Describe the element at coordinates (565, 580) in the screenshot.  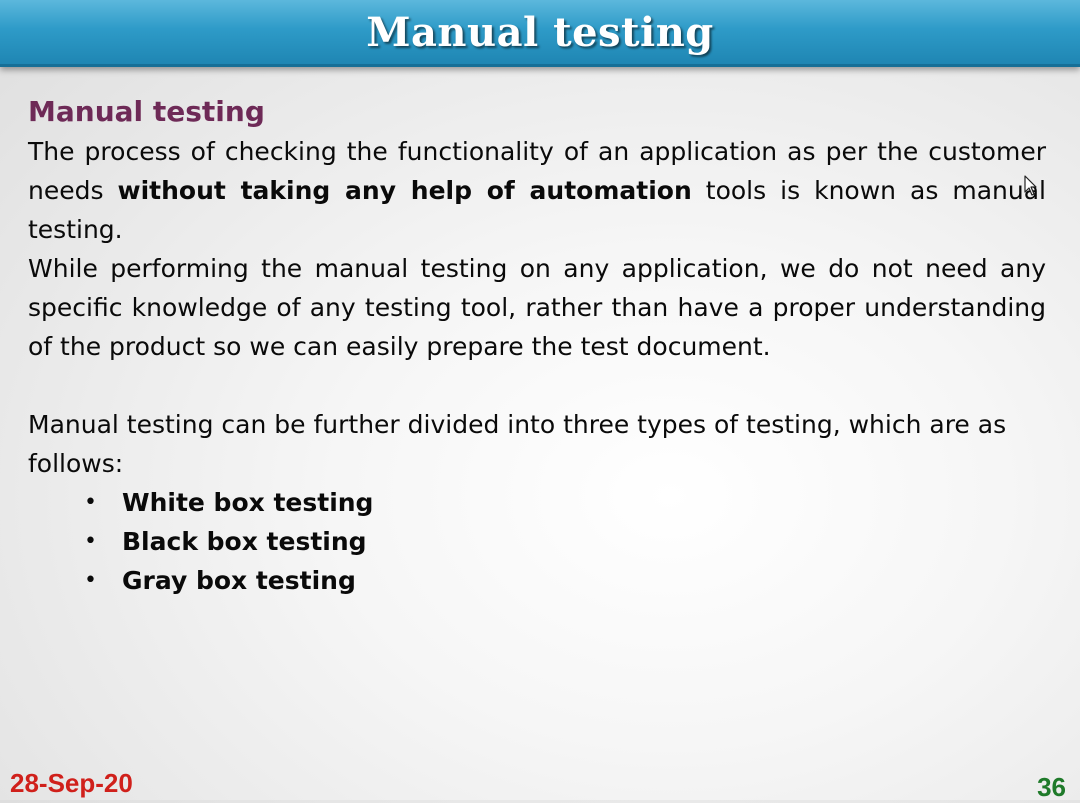
I see `list-item: • Gray box testing` at that location.